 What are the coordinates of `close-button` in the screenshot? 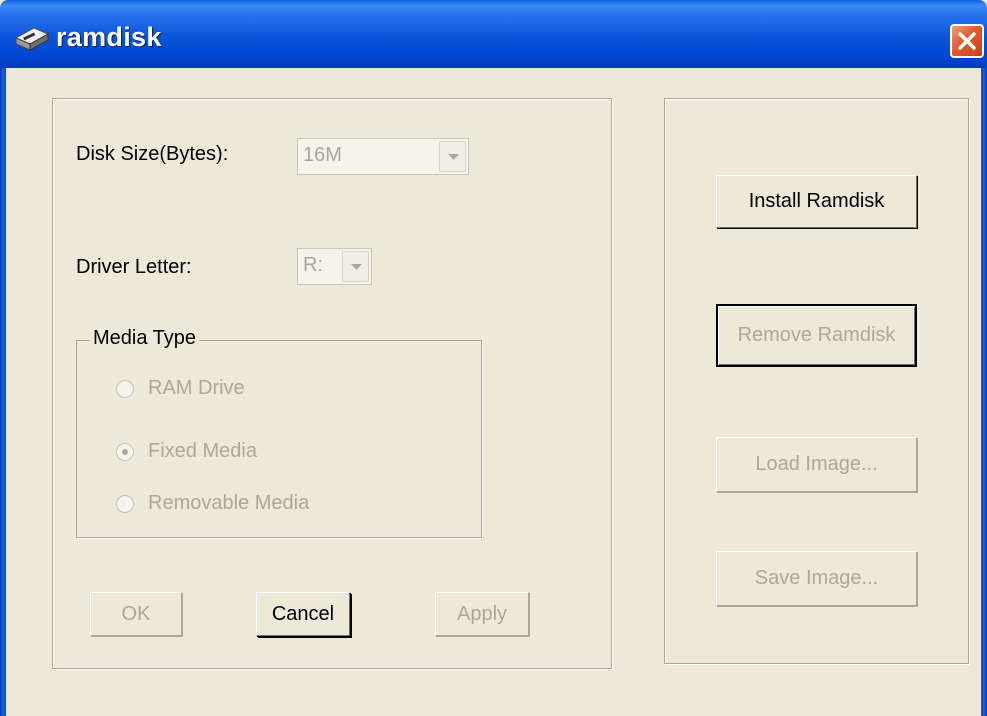 It's located at (967, 41).